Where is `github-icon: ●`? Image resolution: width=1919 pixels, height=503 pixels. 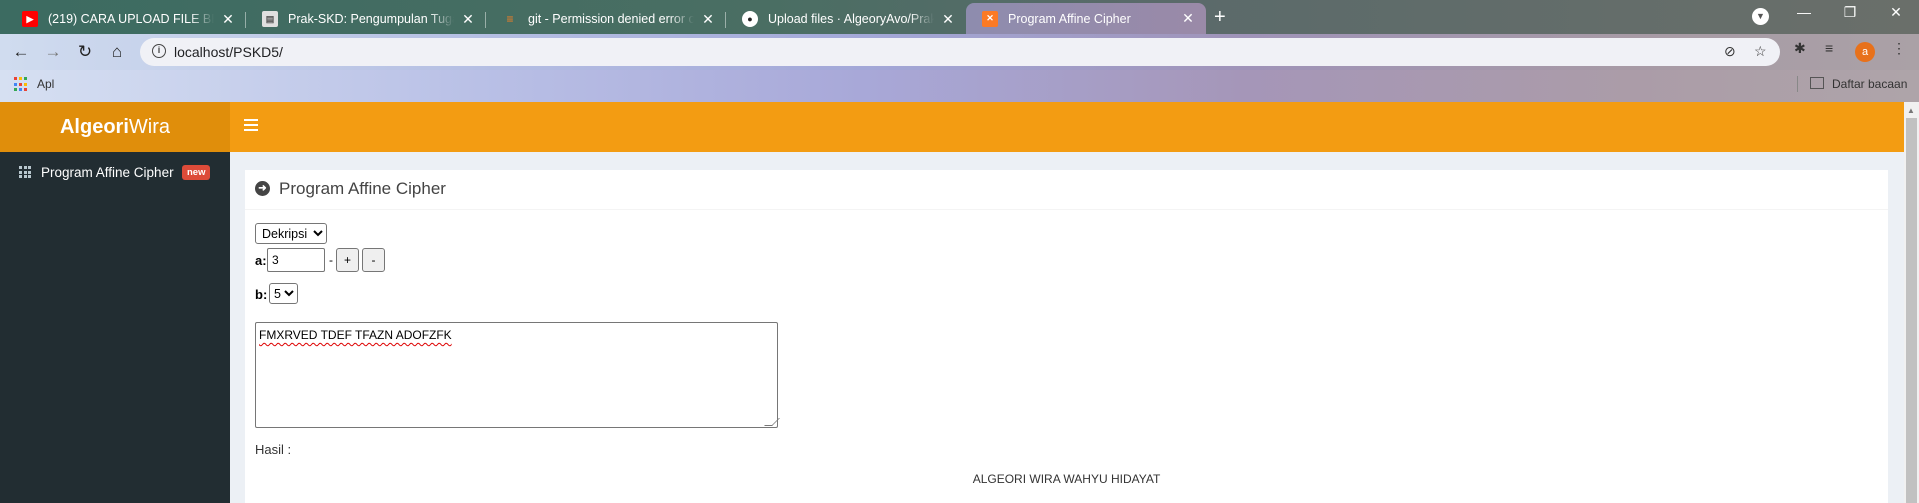 github-icon: ● is located at coordinates (750, 19).